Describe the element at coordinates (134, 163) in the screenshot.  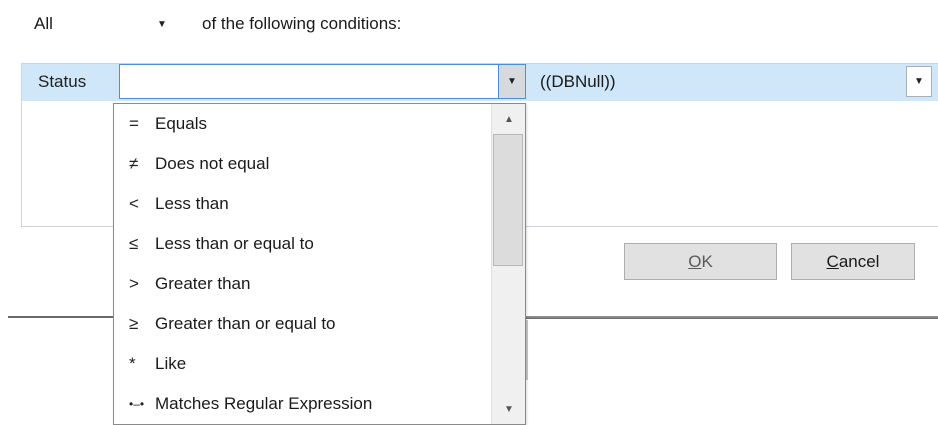
I see `not-equal-icon: ≠` at that location.